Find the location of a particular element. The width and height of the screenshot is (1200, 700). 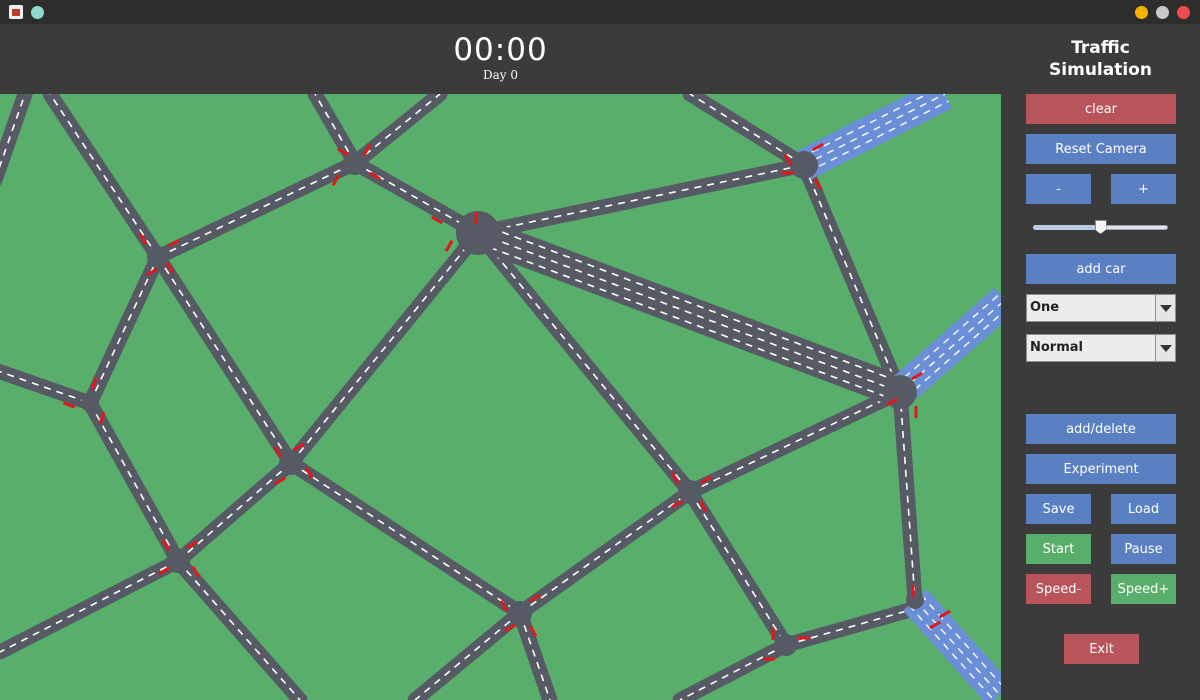

road-mode-value: Normal is located at coordinates (1056, 347).